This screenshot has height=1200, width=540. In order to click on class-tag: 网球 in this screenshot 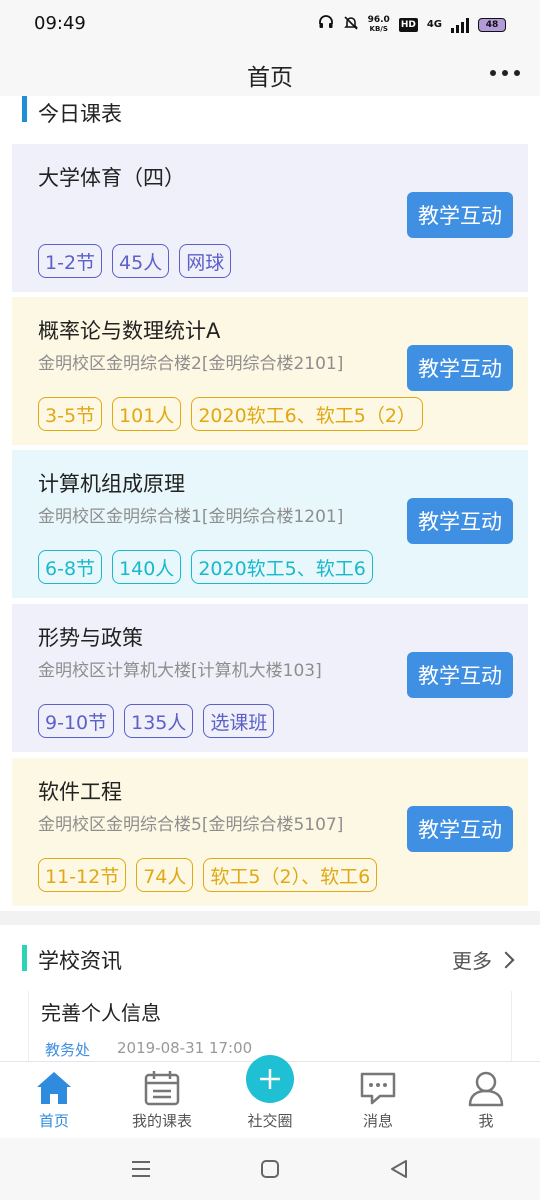, I will do `click(205, 261)`.